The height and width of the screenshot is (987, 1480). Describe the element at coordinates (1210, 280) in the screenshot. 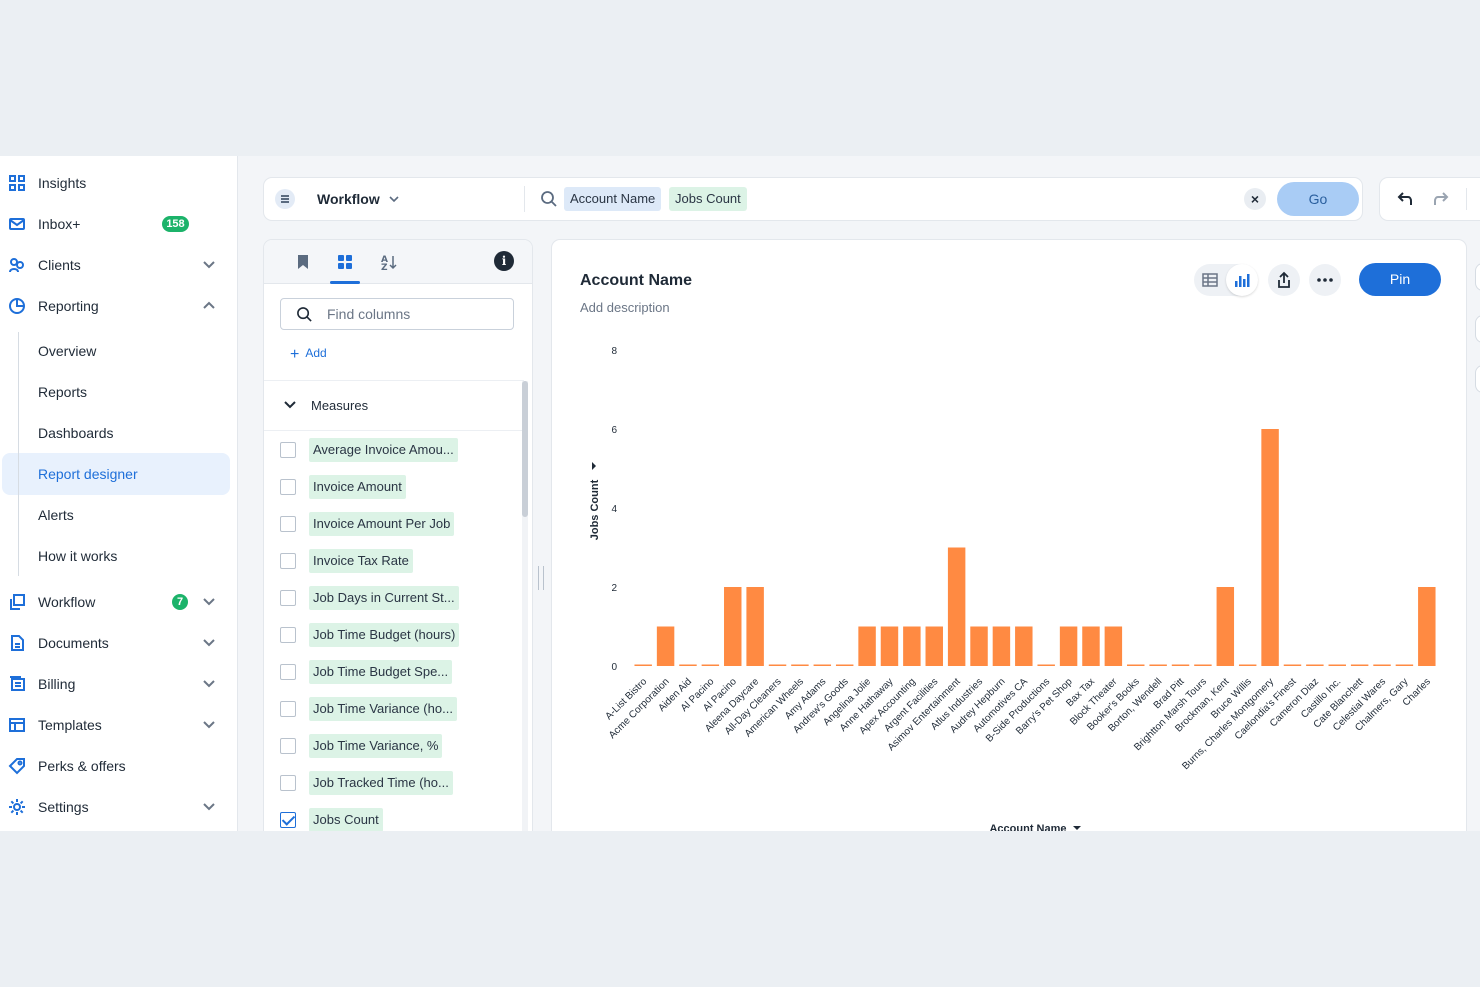

I see `table-view-button` at that location.